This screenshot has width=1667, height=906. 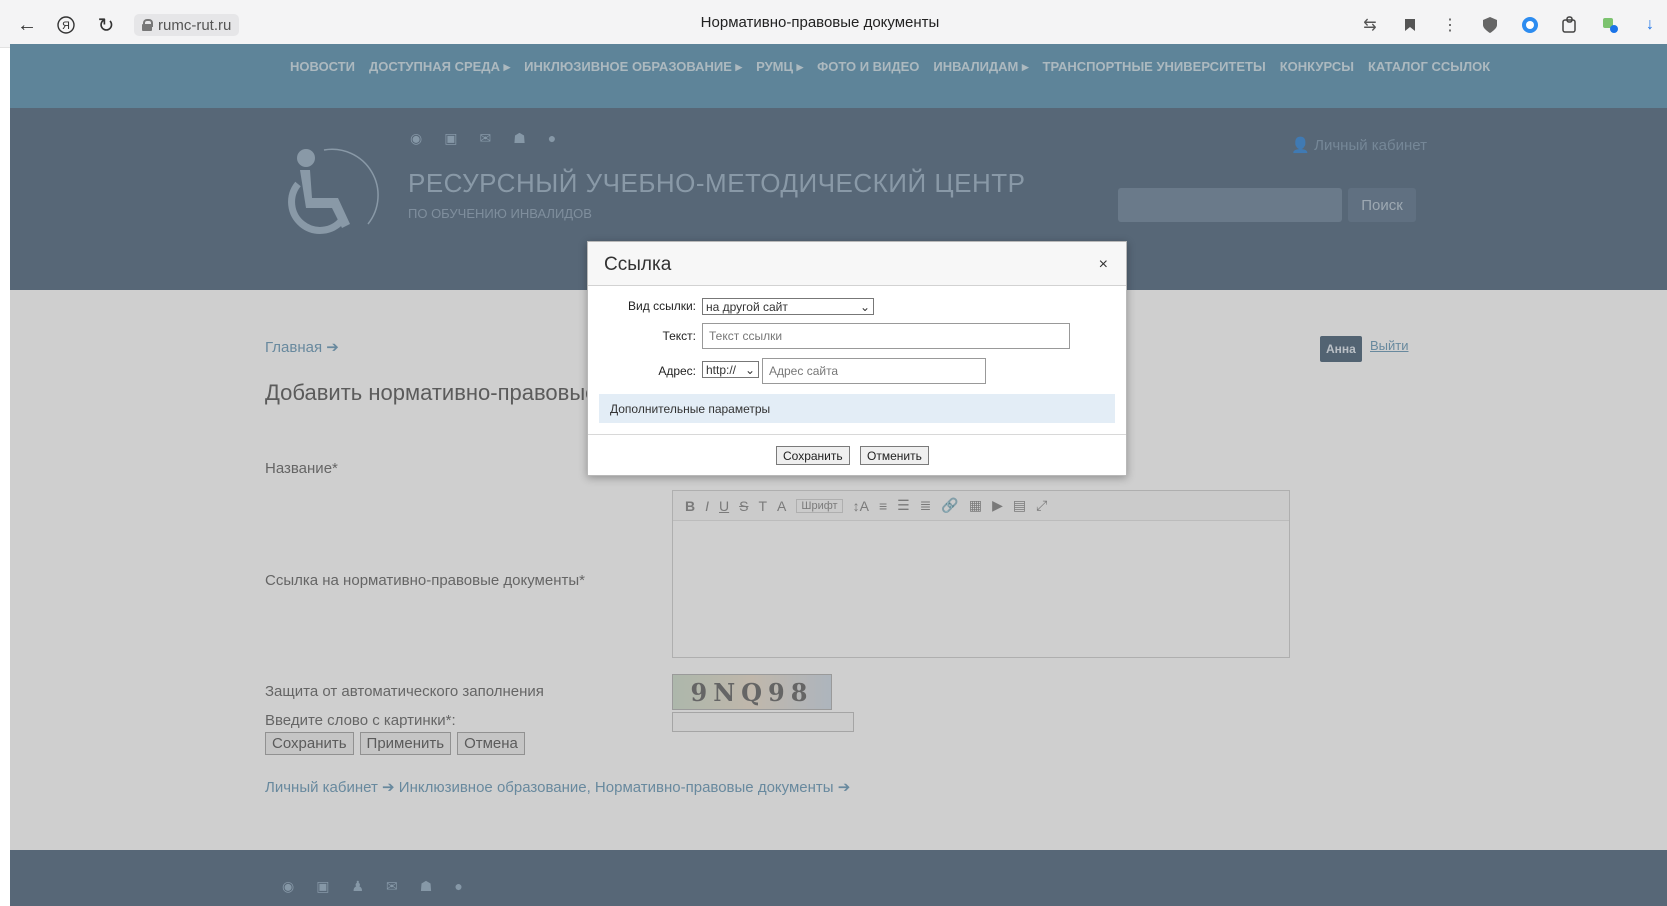 I want to click on reload-icon: ↻, so click(x=106, y=25).